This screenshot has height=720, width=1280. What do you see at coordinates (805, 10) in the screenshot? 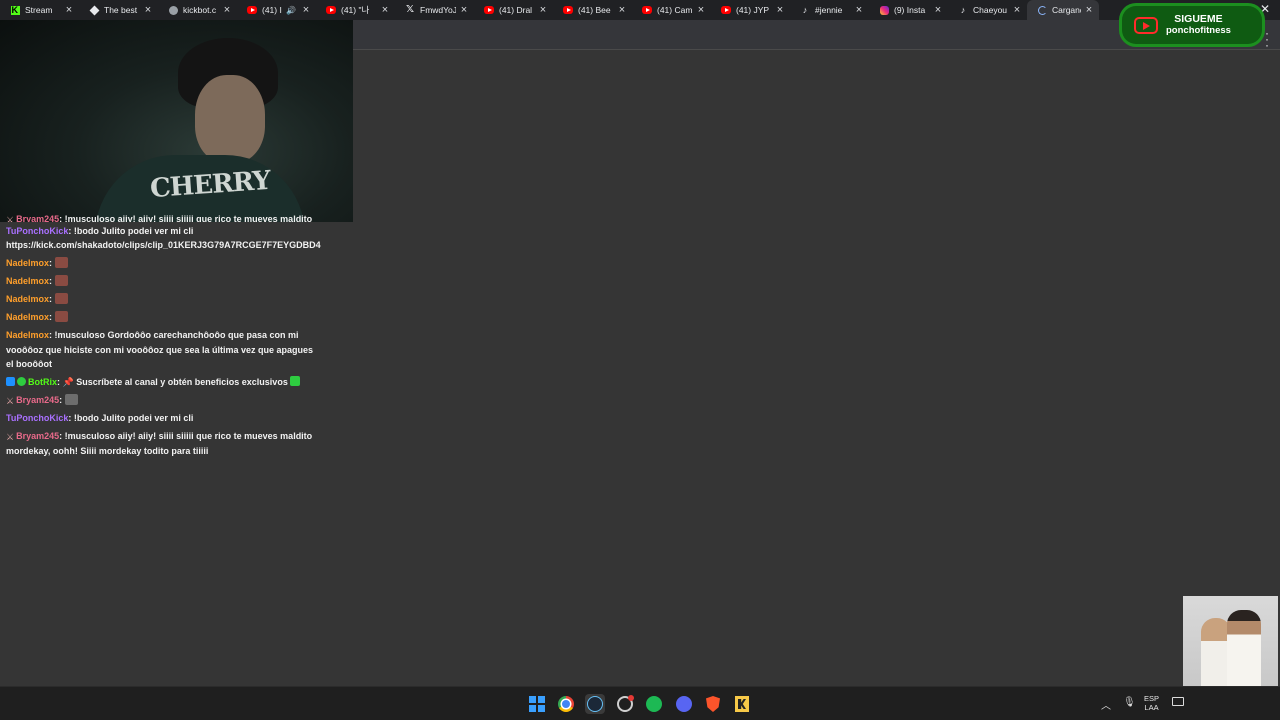
I see `tiktok-icon: ♪` at bounding box center [805, 10].